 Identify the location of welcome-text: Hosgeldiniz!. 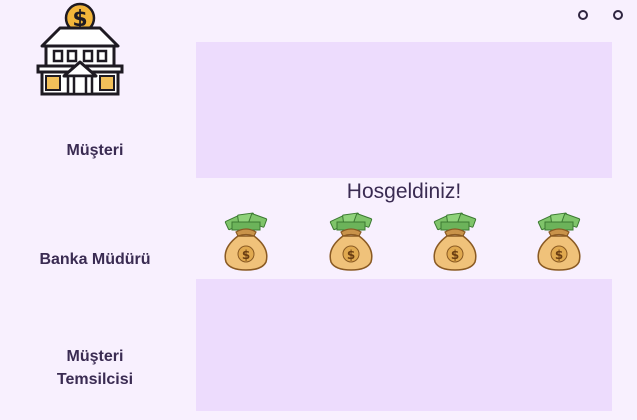
(404, 191).